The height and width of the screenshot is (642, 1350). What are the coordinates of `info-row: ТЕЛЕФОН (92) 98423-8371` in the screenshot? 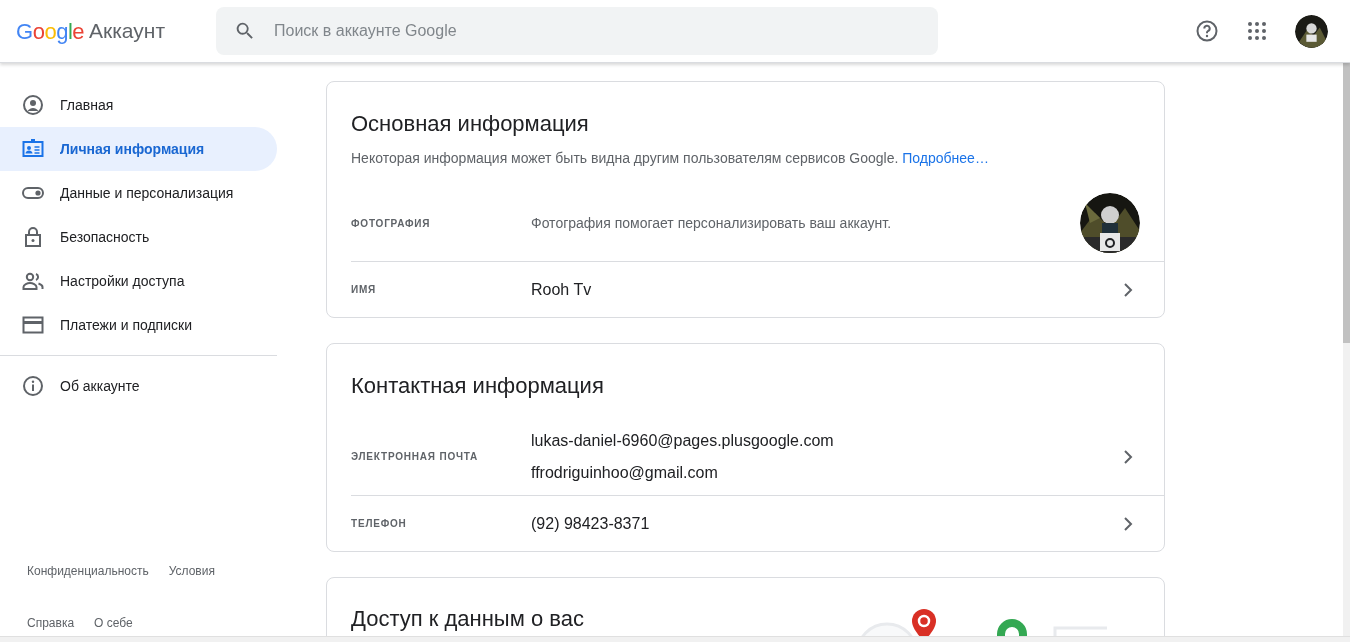 It's located at (757, 523).